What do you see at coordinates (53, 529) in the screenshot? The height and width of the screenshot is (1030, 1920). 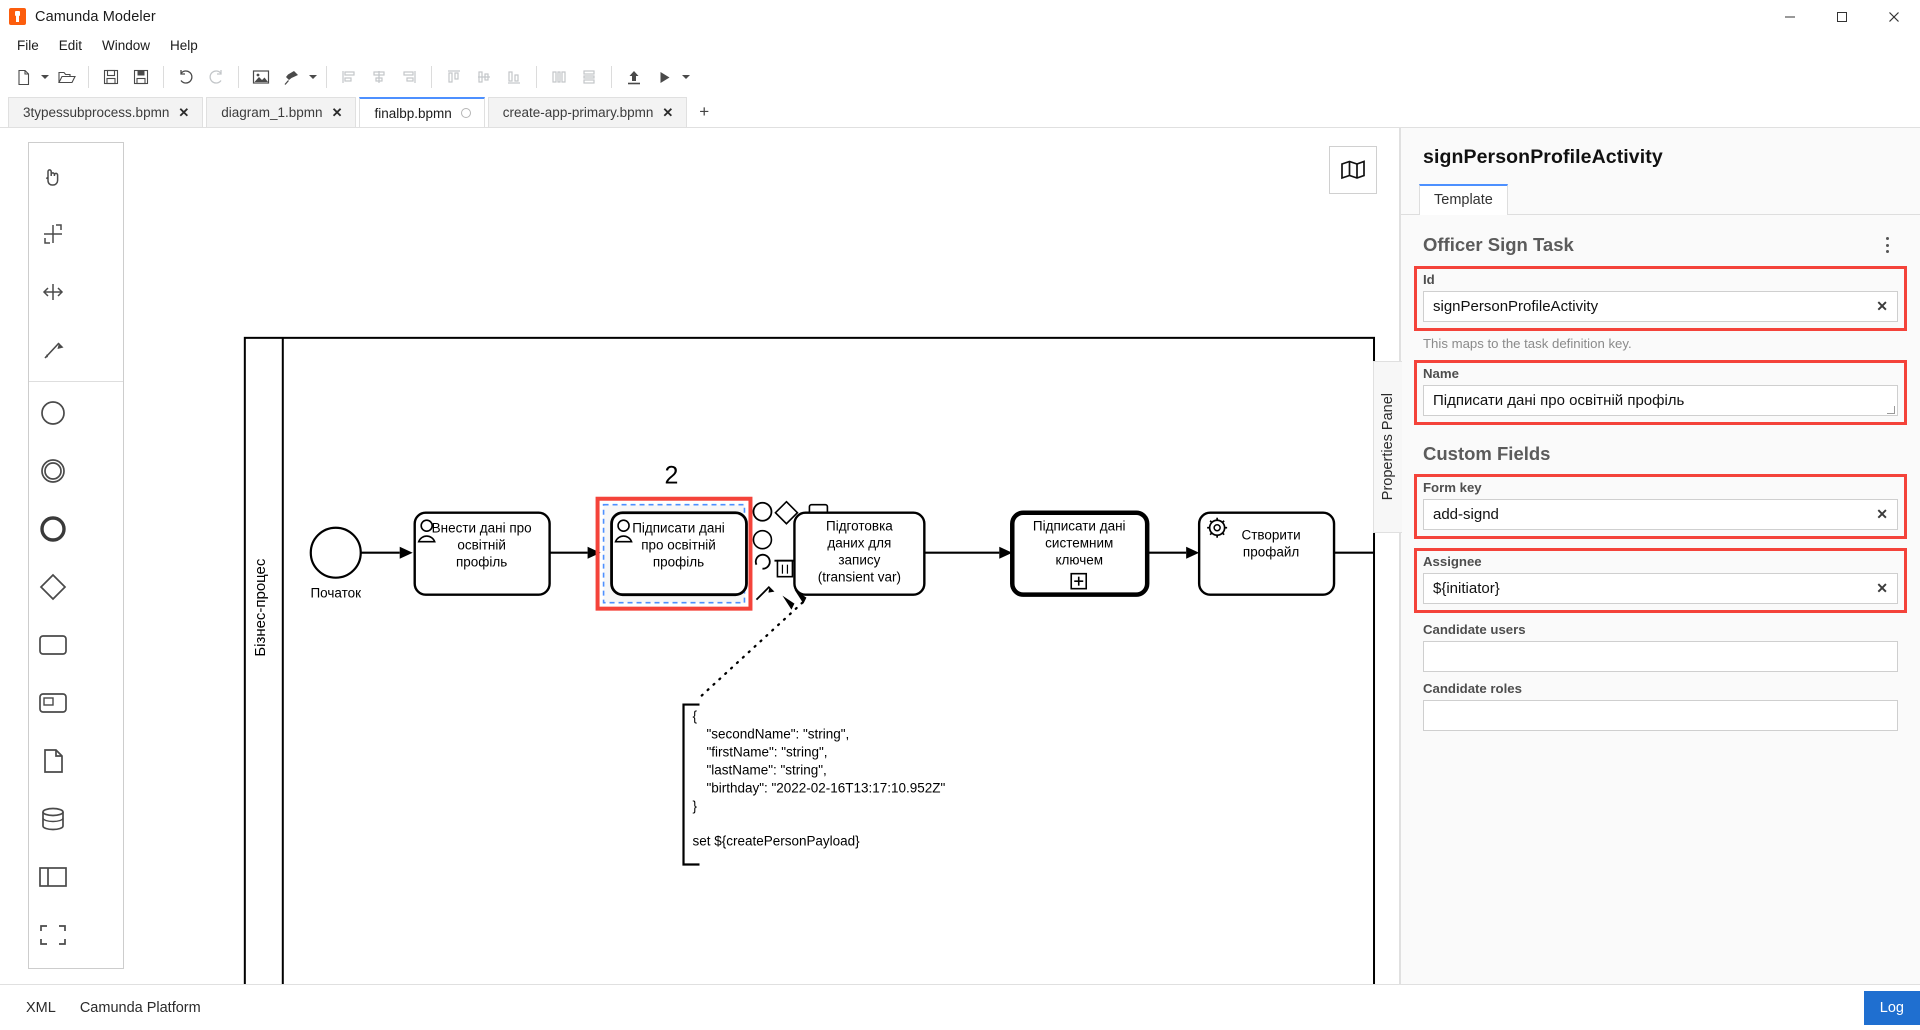 I see `end-event-icon` at bounding box center [53, 529].